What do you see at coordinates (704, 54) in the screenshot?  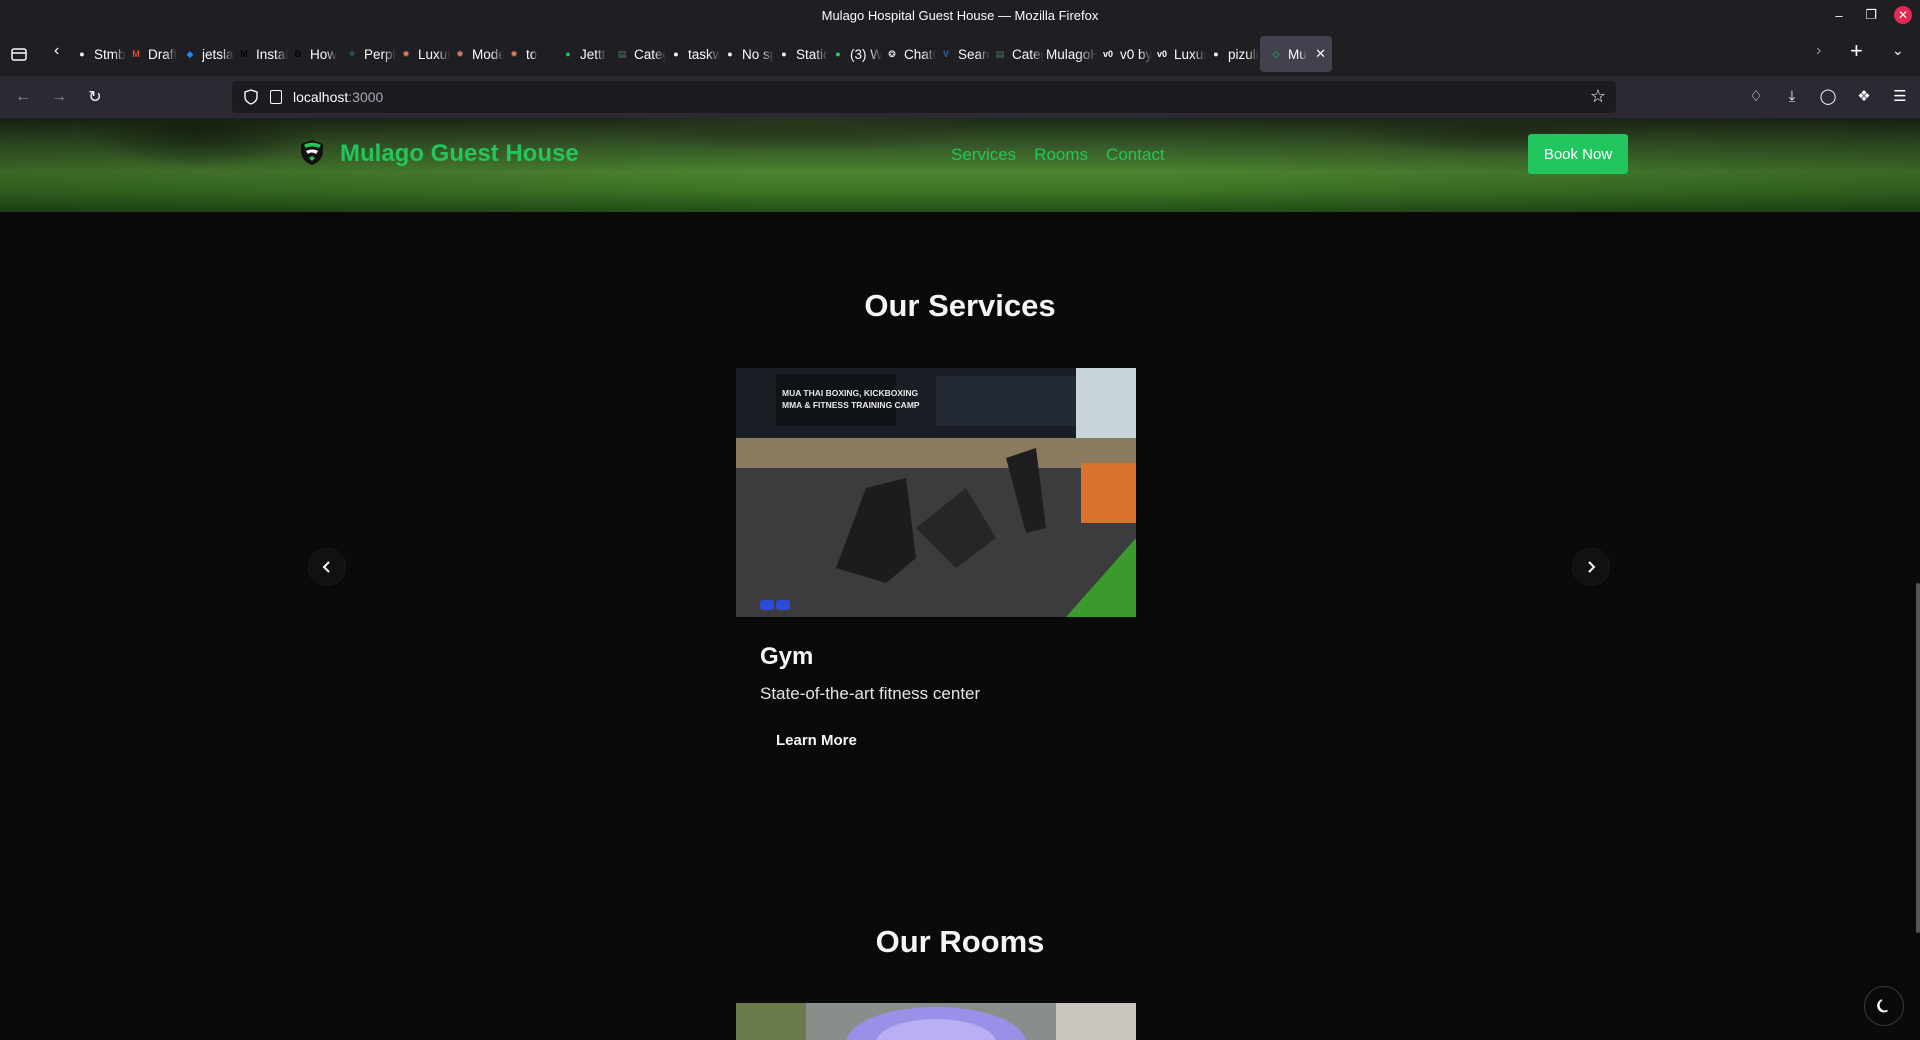 I see `tab-label: taskw` at bounding box center [704, 54].